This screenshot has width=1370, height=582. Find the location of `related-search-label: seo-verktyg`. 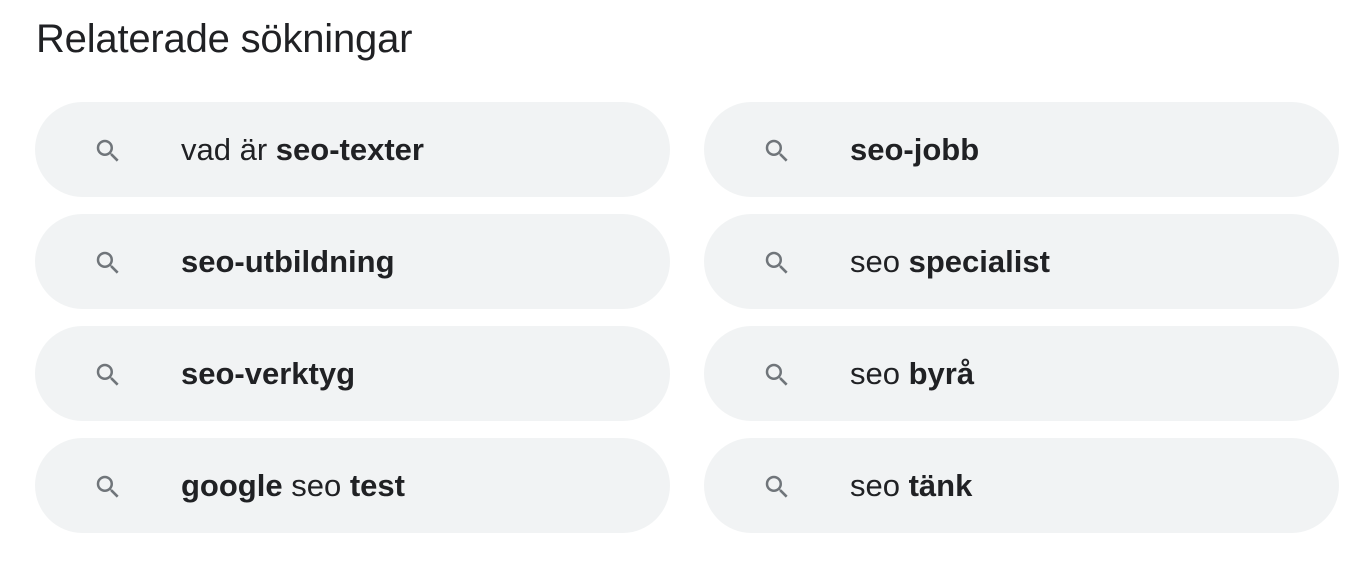

related-search-label: seo-verktyg is located at coordinates (268, 373).